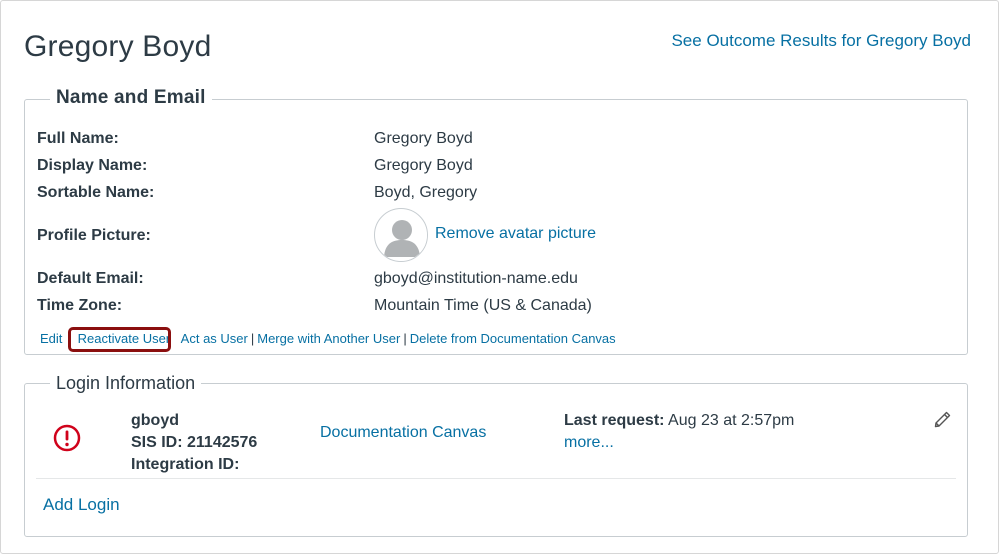  What do you see at coordinates (401, 235) in the screenshot?
I see `default-avatar-icon` at bounding box center [401, 235].